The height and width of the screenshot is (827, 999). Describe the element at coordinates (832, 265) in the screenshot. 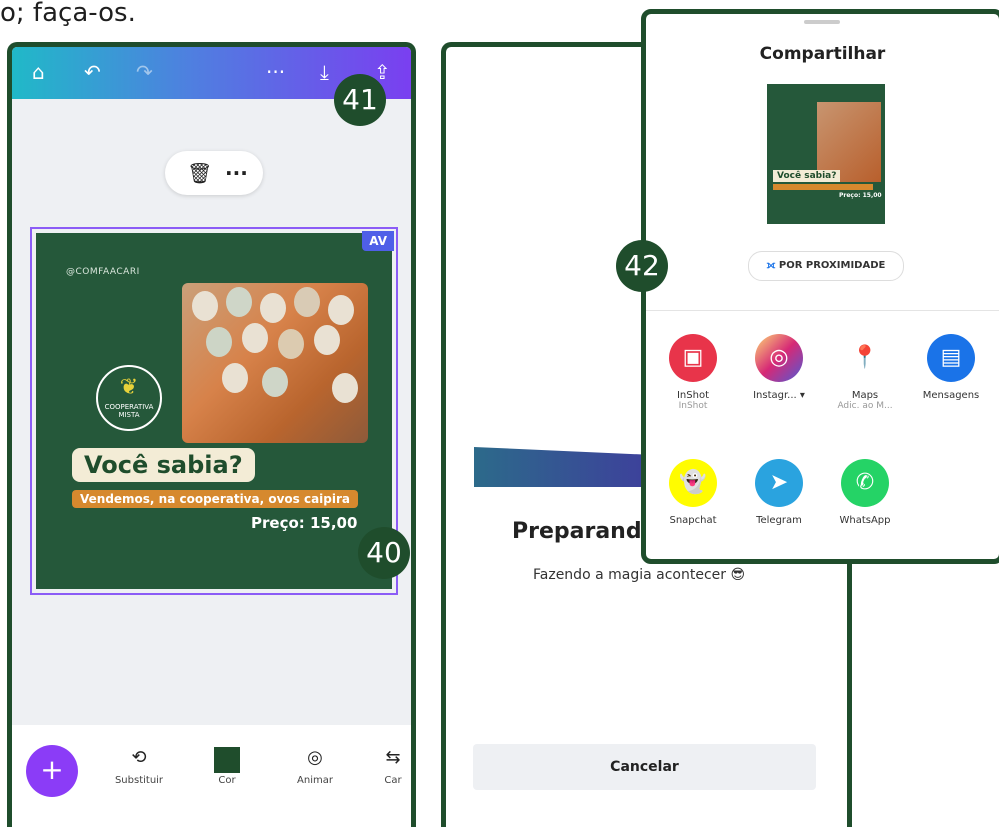

I see `nearby-label: POR PROXIMIDADE` at that location.